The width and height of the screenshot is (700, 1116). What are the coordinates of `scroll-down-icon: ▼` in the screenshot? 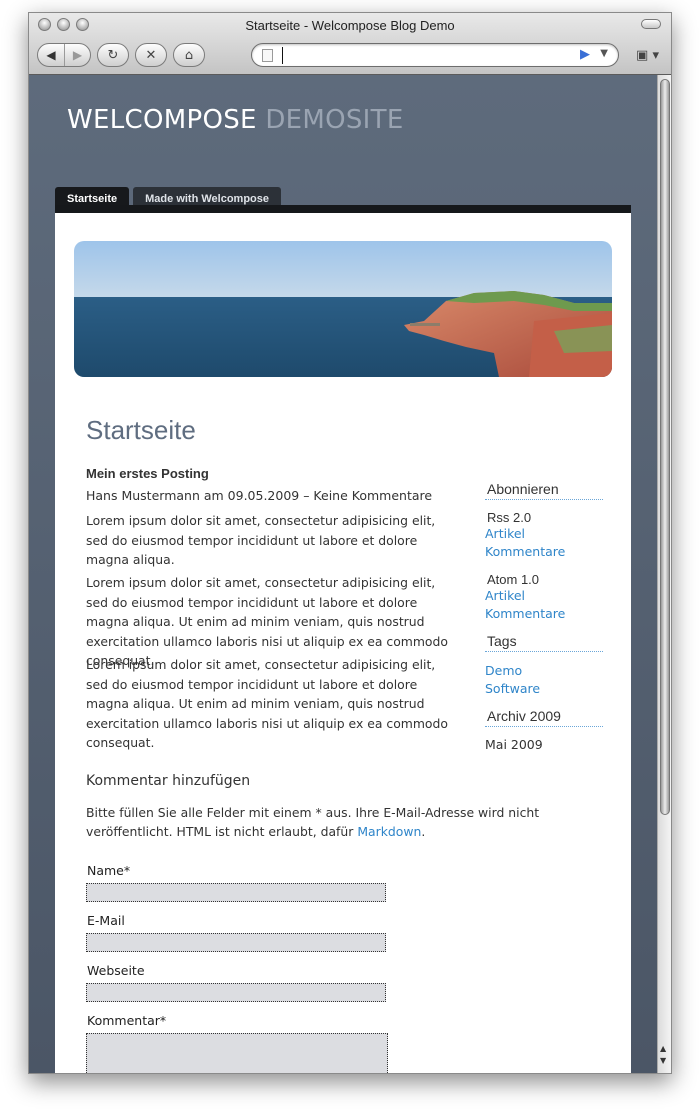 It's located at (663, 1060).